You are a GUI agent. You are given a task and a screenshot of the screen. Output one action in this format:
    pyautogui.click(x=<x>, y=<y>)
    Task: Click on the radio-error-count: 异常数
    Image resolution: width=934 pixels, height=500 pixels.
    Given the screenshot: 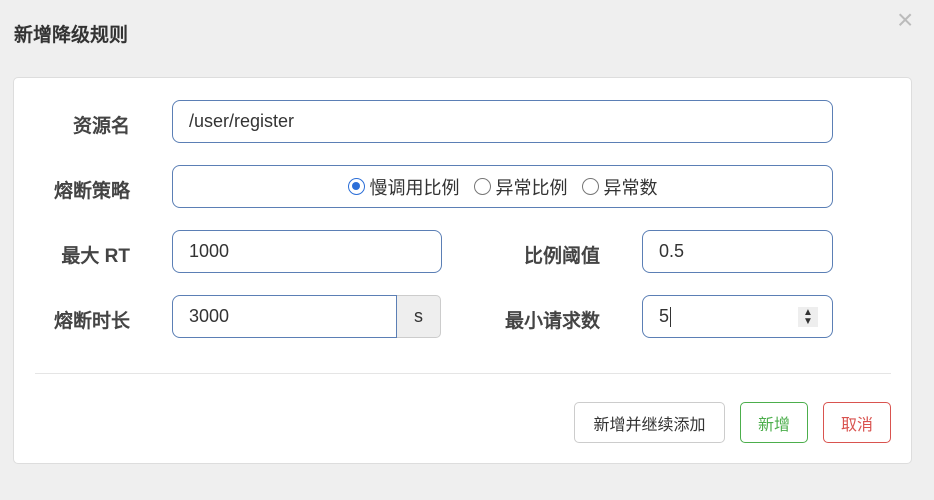 What is the action you would take?
    pyautogui.click(x=619, y=187)
    